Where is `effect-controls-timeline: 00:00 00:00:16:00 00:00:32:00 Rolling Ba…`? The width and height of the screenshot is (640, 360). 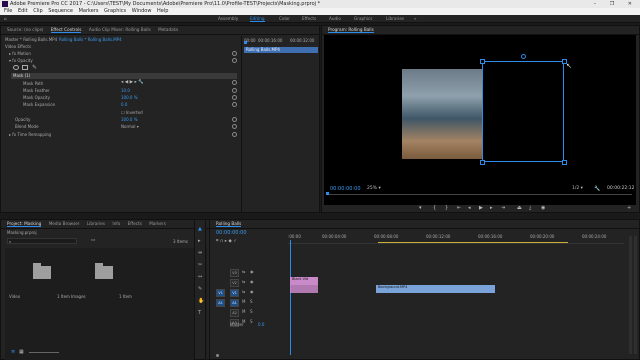 effect-controls-timeline: 00:00 00:00:16:00 00:00:32:00 Rolling Ba… is located at coordinates (280, 124).